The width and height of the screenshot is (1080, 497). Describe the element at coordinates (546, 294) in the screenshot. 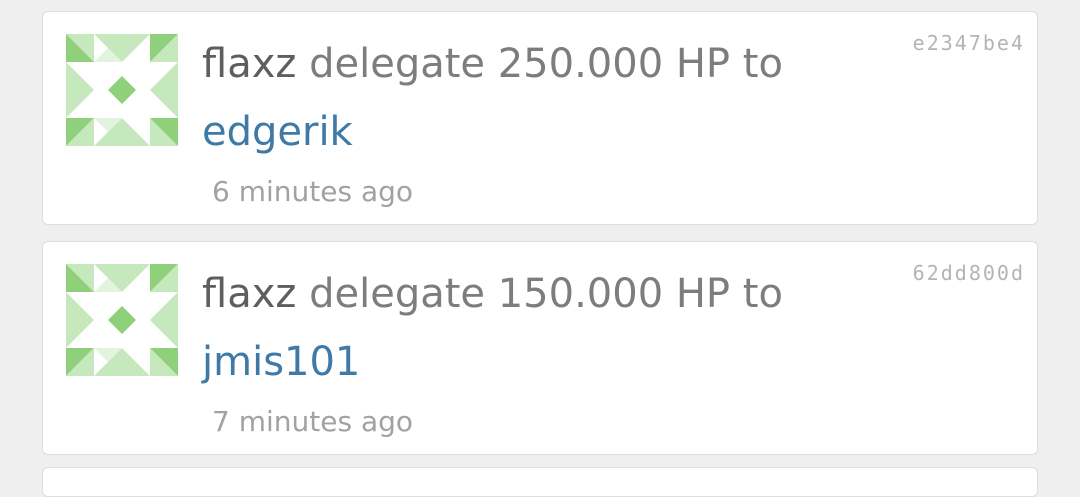

I see `action-text: delegate 150.000 HP to` at that location.